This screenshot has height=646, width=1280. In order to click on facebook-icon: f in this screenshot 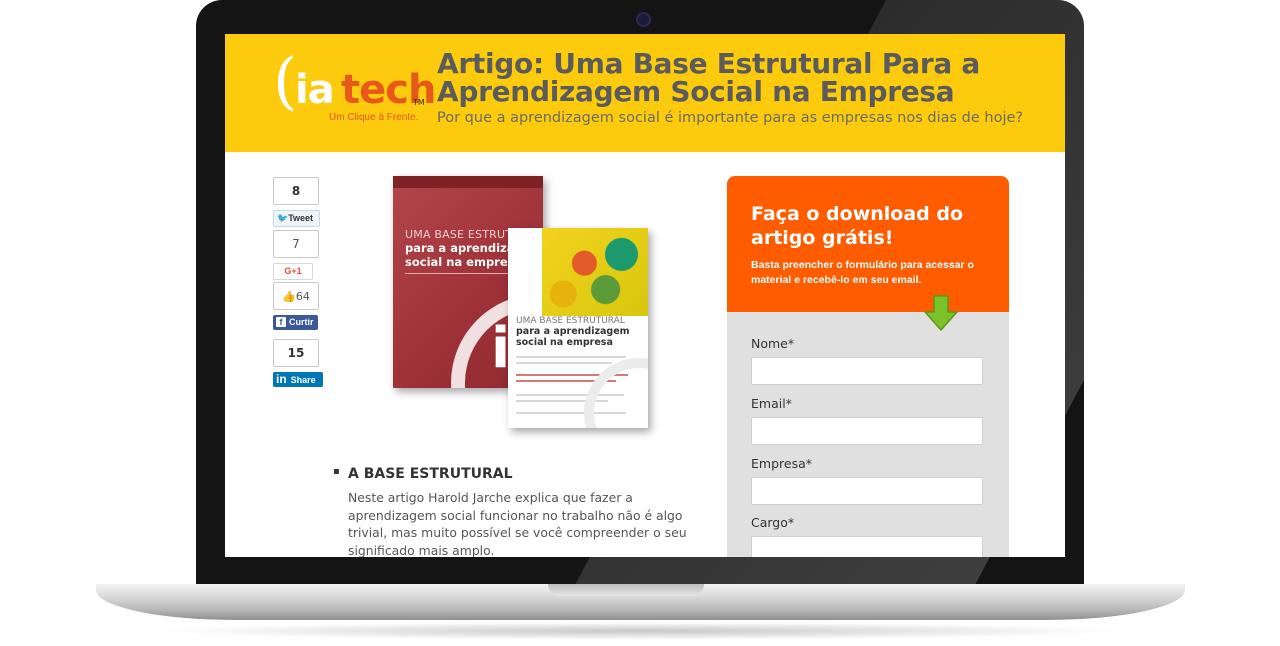, I will do `click(281, 322)`.